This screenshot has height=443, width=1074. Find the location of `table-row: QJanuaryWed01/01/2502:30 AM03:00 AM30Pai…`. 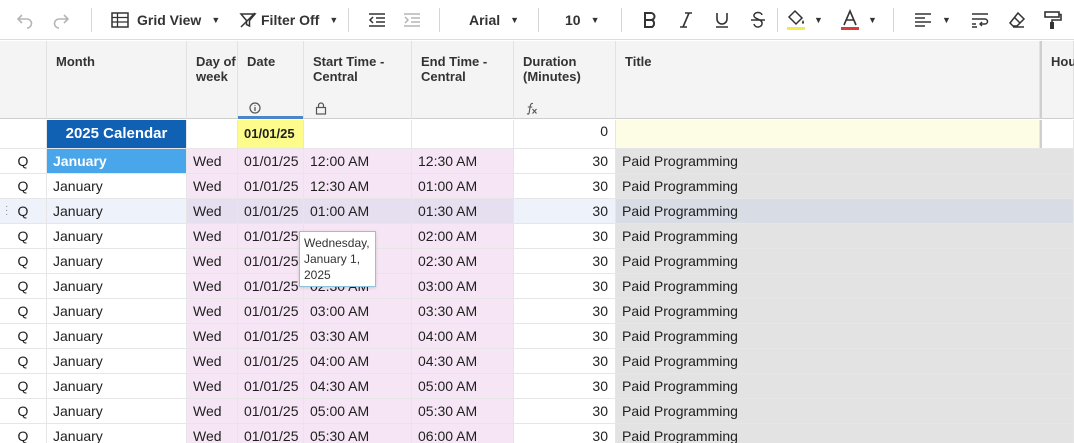

table-row: QJanuaryWed01/01/2502:30 AM03:00 AM30Pai… is located at coordinates (537, 286).